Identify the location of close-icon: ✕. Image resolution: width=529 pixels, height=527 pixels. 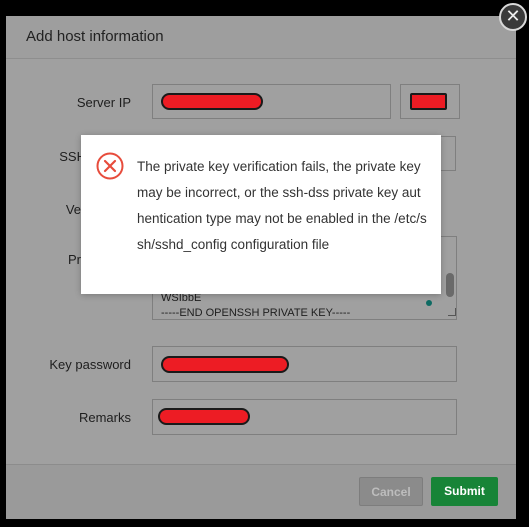
(513, 17).